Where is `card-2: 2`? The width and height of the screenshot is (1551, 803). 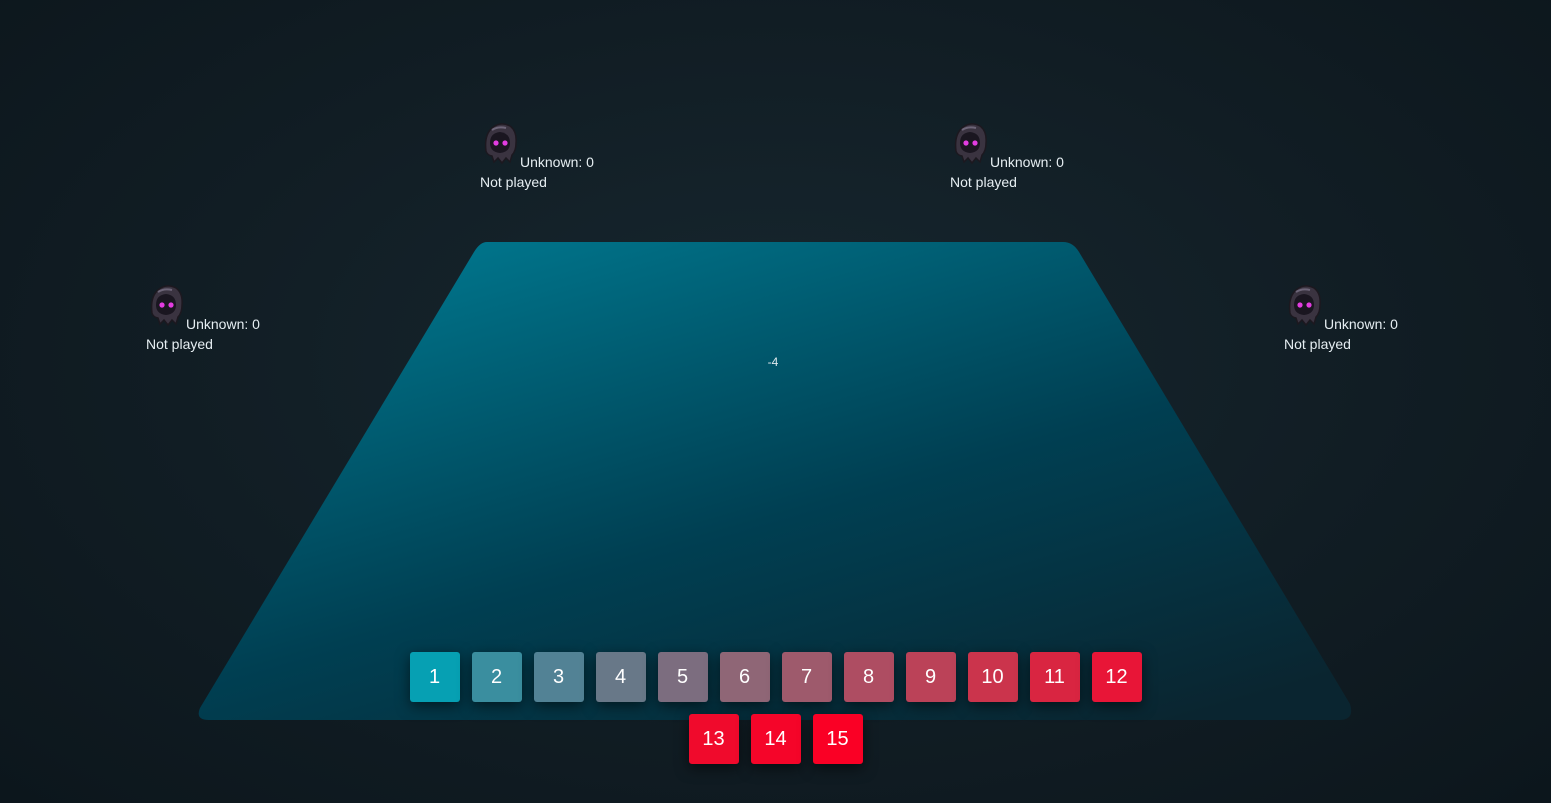 card-2: 2 is located at coordinates (496, 677).